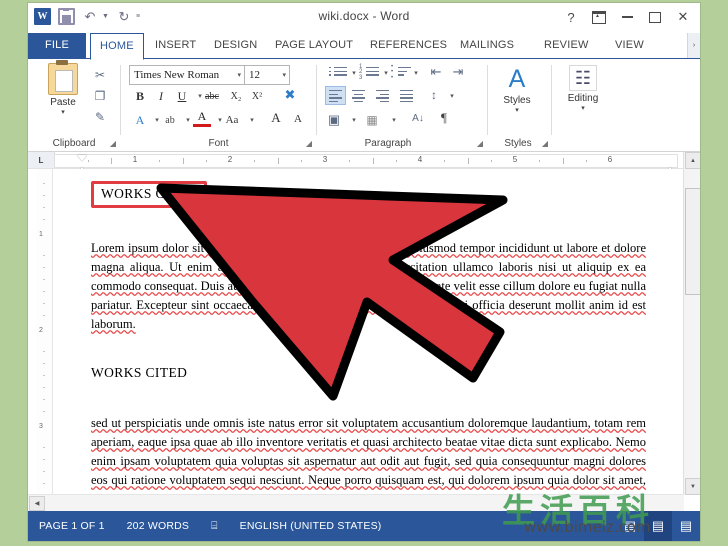 The height and width of the screenshot is (546, 728). I want to click on tab-references: REFERENCES, so click(408, 45).